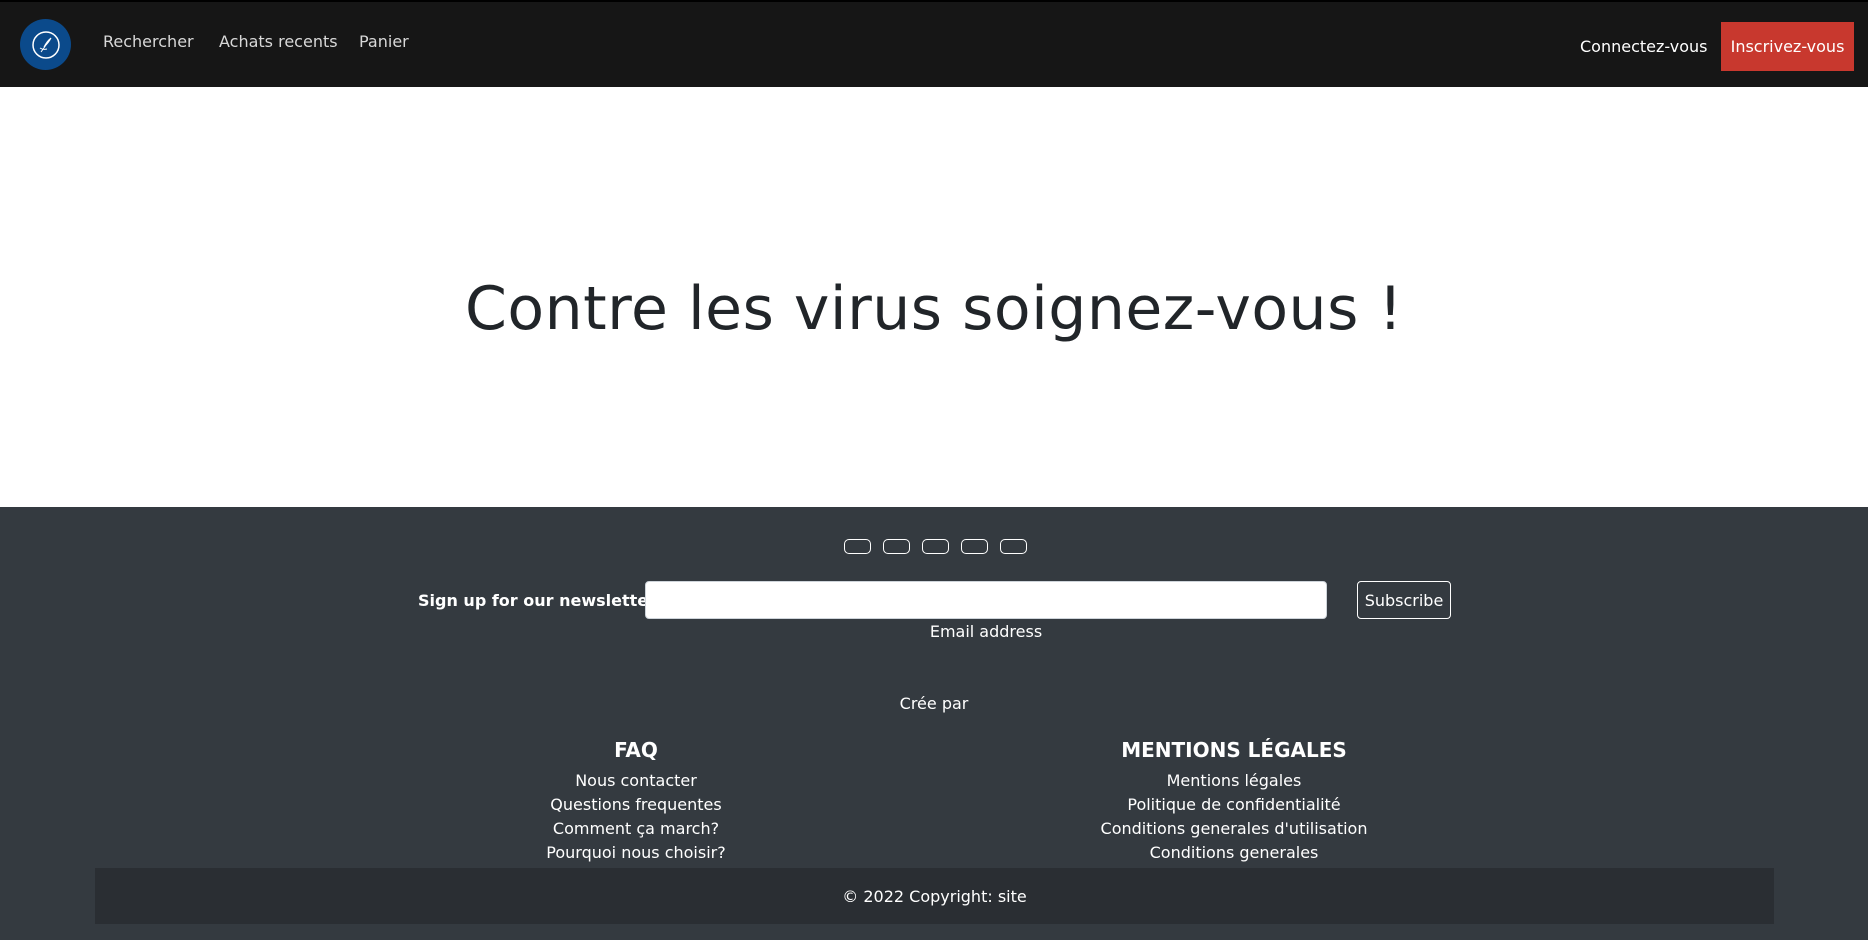 This screenshot has width=1868, height=940. I want to click on instagram-icon, so click(974, 546).